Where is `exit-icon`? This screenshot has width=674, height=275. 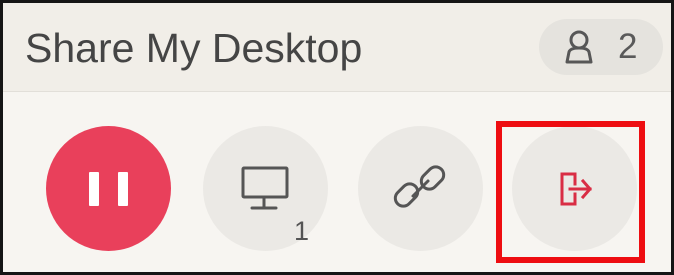
exit-icon is located at coordinates (576, 189).